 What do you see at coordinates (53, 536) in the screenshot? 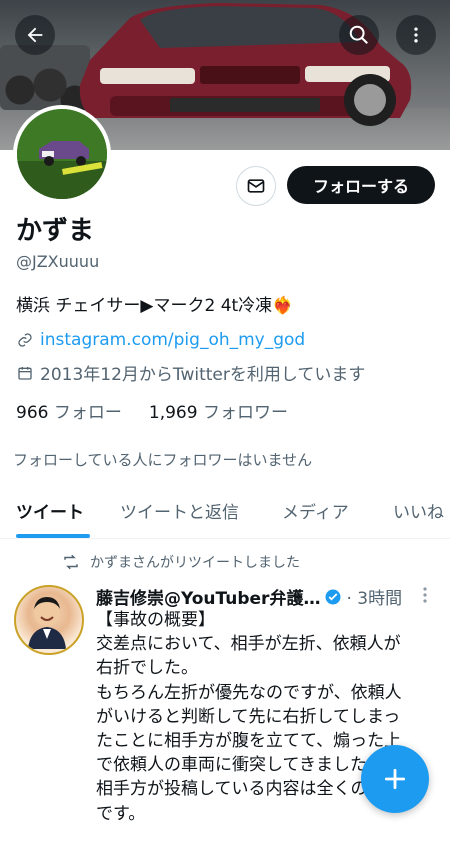
I see `active-tab-indicator` at bounding box center [53, 536].